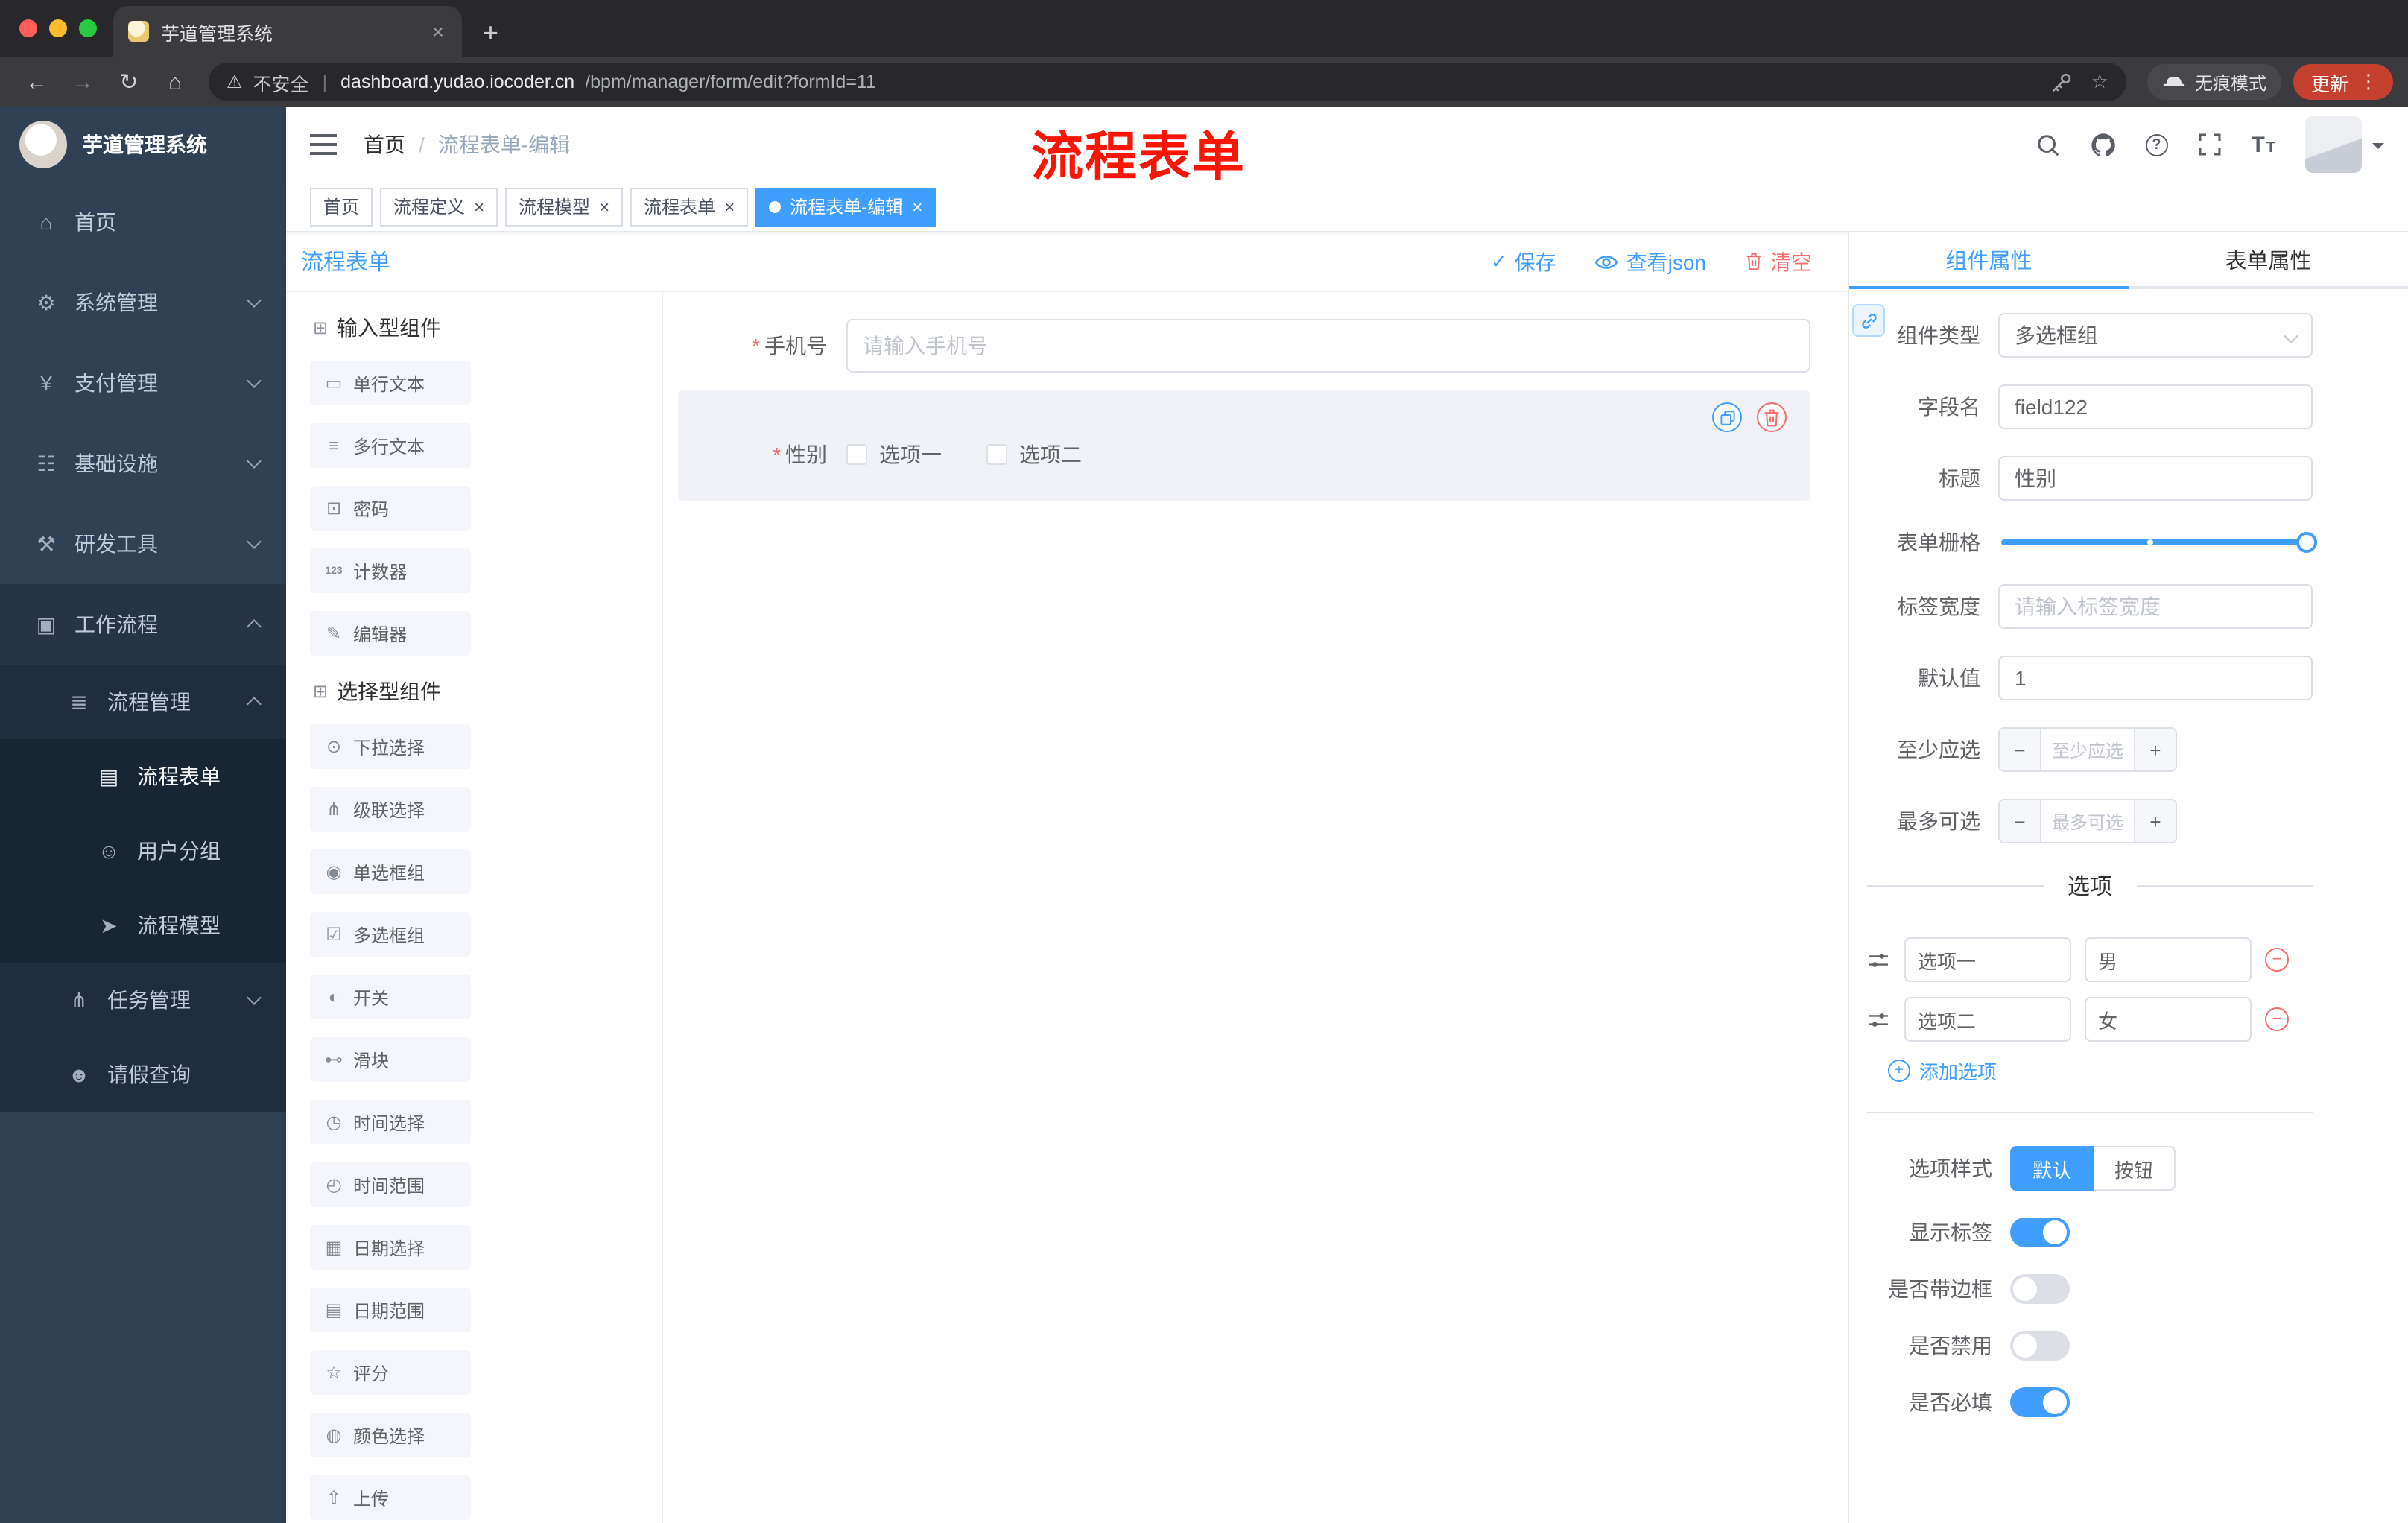  What do you see at coordinates (2087, 821) in the screenshot?
I see `max-select-stepper: − 最多可选 +` at bounding box center [2087, 821].